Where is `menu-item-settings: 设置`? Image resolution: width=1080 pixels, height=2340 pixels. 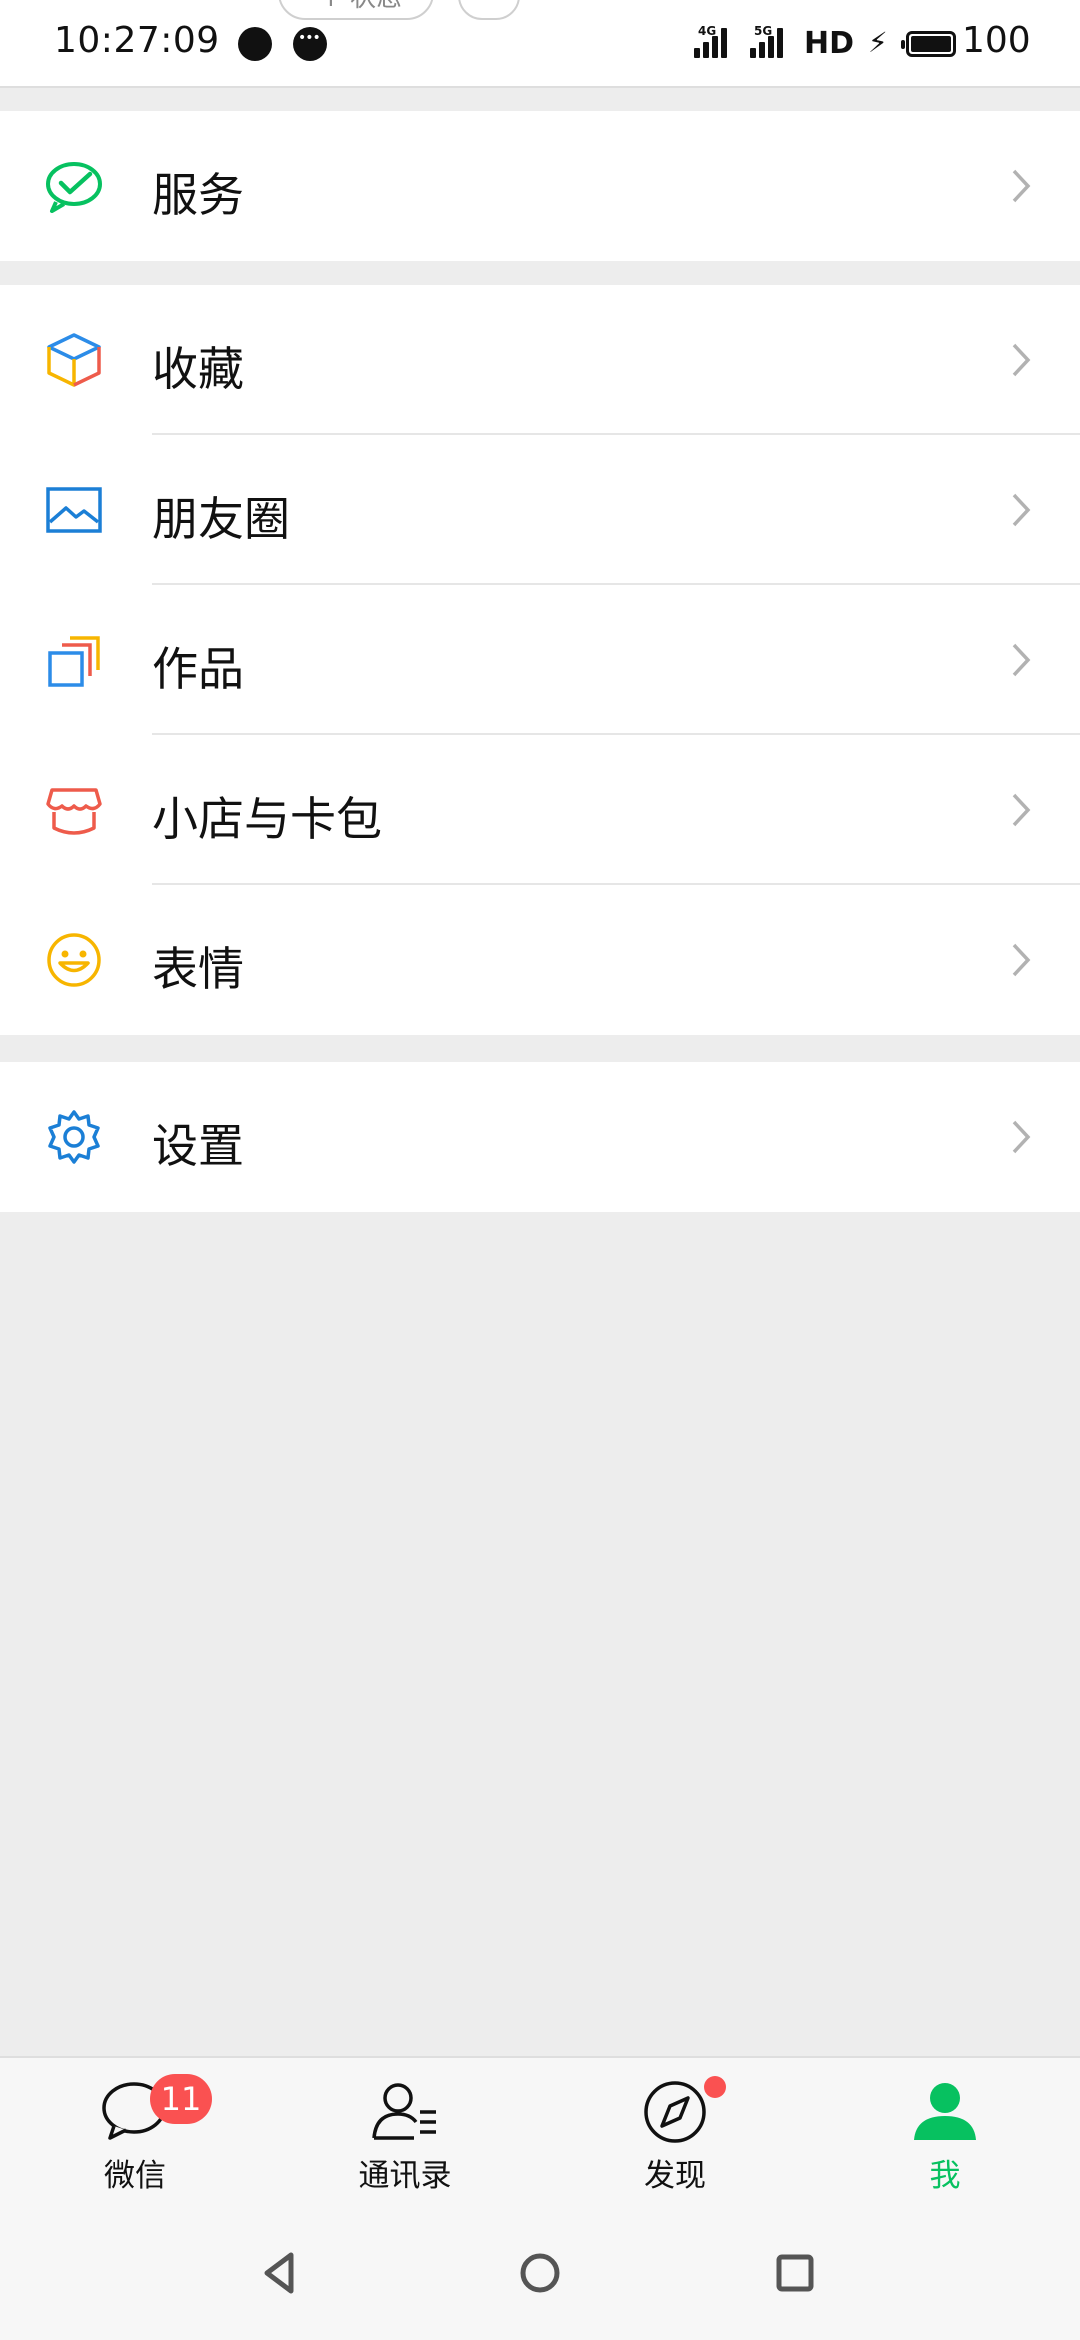 menu-item-settings: 设置 is located at coordinates (540, 1137).